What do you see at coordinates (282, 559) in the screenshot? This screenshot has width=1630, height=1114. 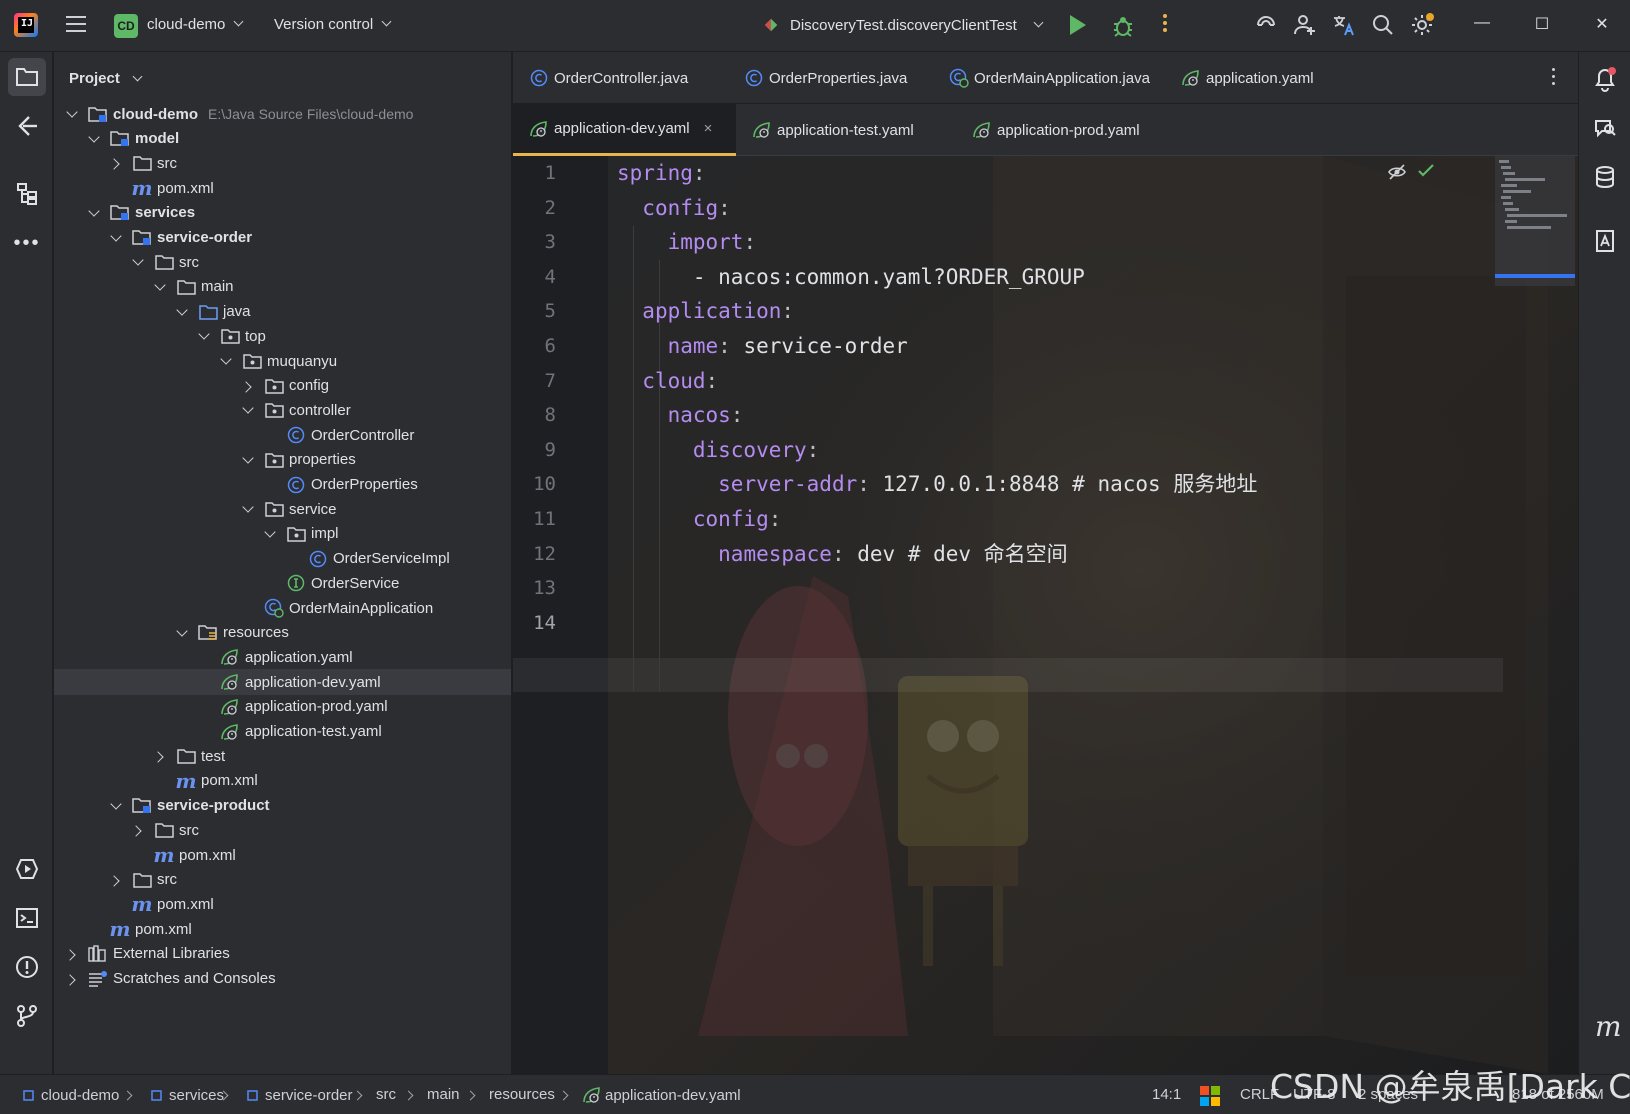 I see `tree-node: OrderServiceImpl` at bounding box center [282, 559].